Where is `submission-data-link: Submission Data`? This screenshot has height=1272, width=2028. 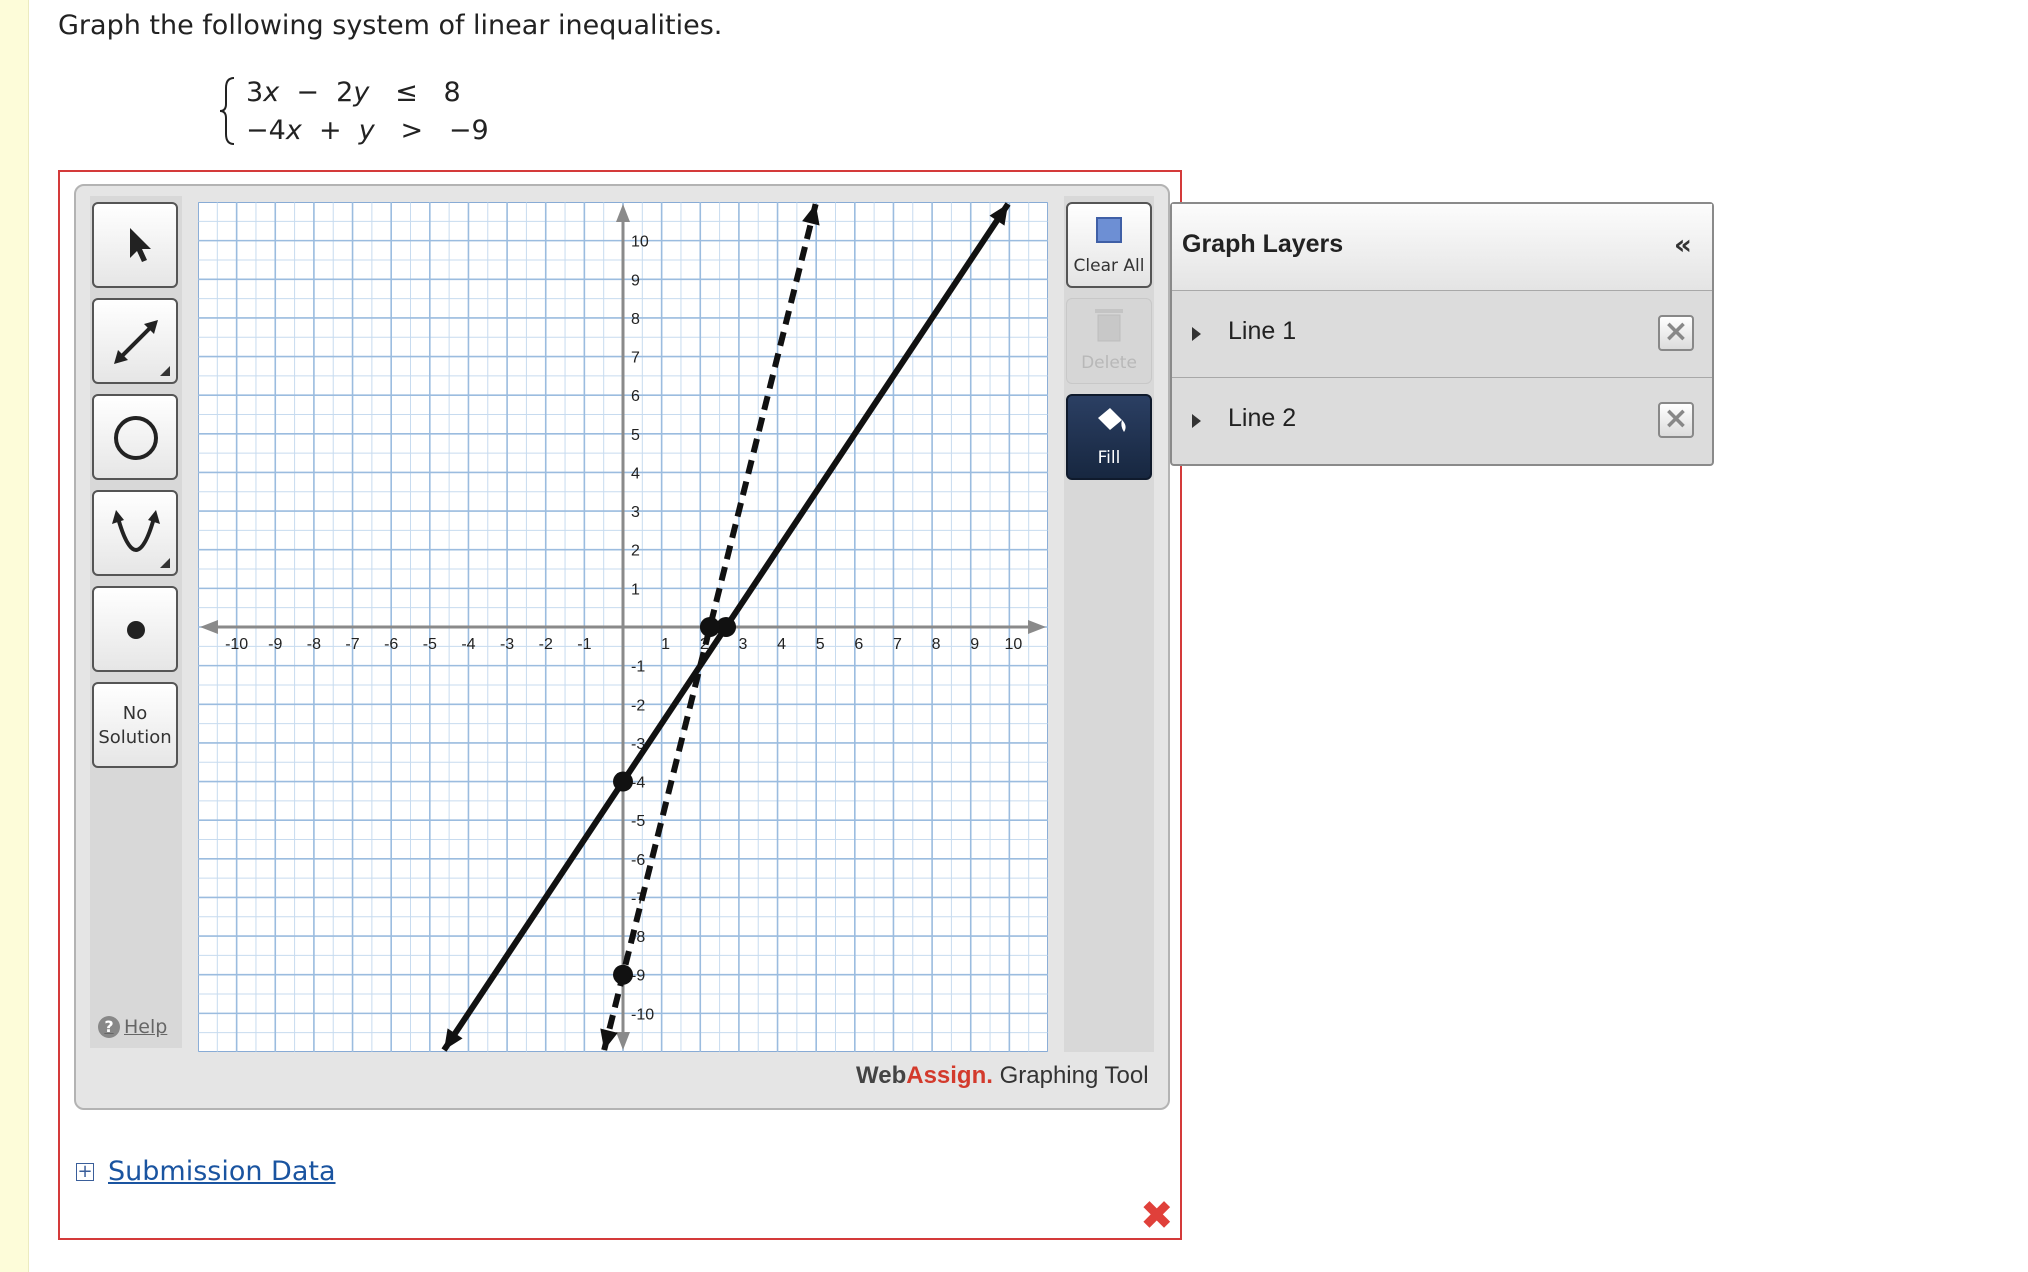
submission-data-link: Submission Data is located at coordinates (222, 1171).